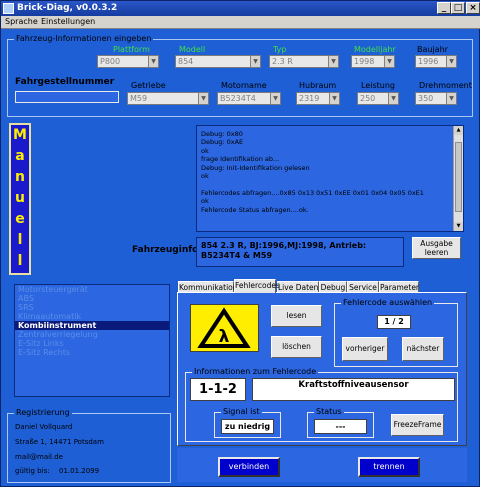 The width and height of the screenshot is (480, 487). What do you see at coordinates (67, 8) in the screenshot?
I see `window-title: Brick-Diag, v0.0.3.2` at bounding box center [67, 8].